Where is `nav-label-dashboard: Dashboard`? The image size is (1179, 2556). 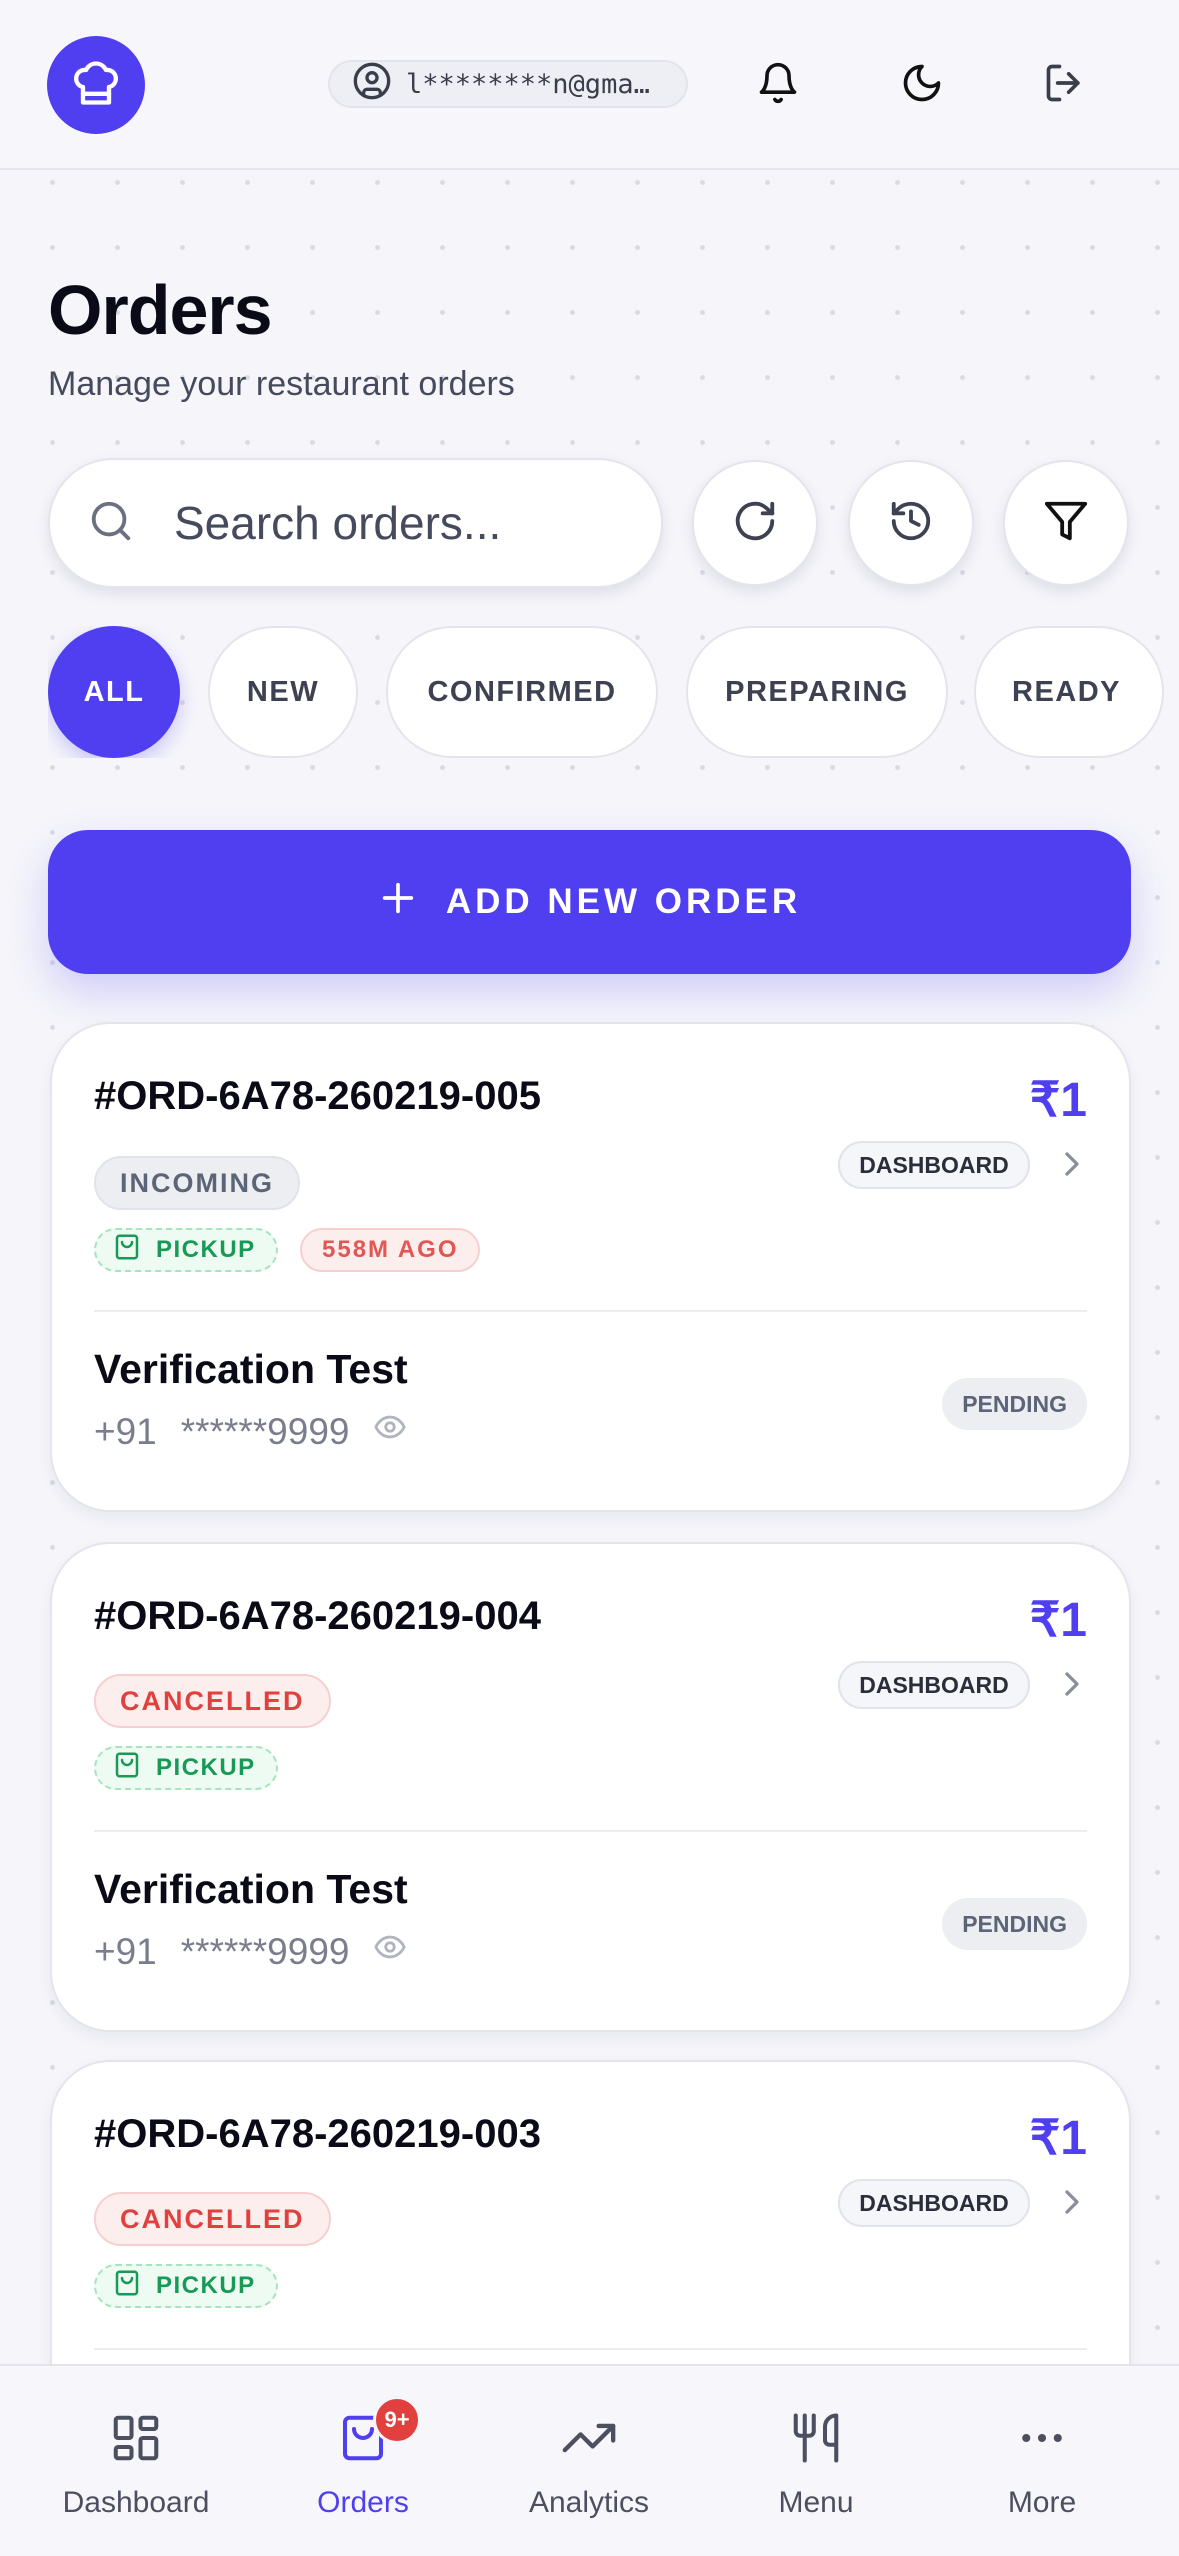 nav-label-dashboard: Dashboard is located at coordinates (136, 2502).